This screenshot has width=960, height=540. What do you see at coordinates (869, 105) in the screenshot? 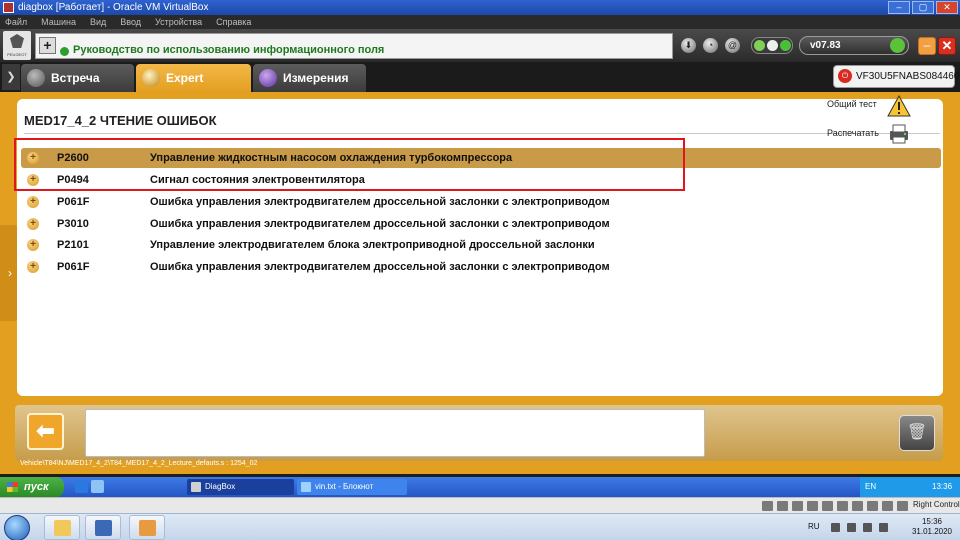
I see `general-test-button: Общий тест` at bounding box center [869, 105].